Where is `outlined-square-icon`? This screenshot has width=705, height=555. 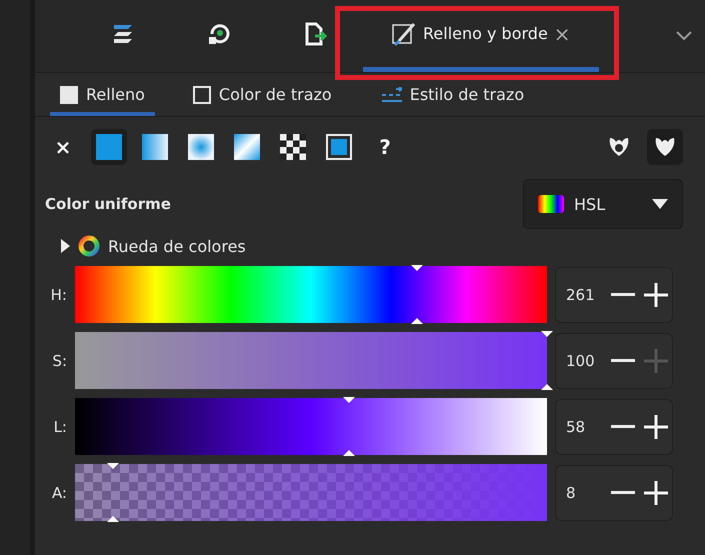 outlined-square-icon is located at coordinates (201, 95).